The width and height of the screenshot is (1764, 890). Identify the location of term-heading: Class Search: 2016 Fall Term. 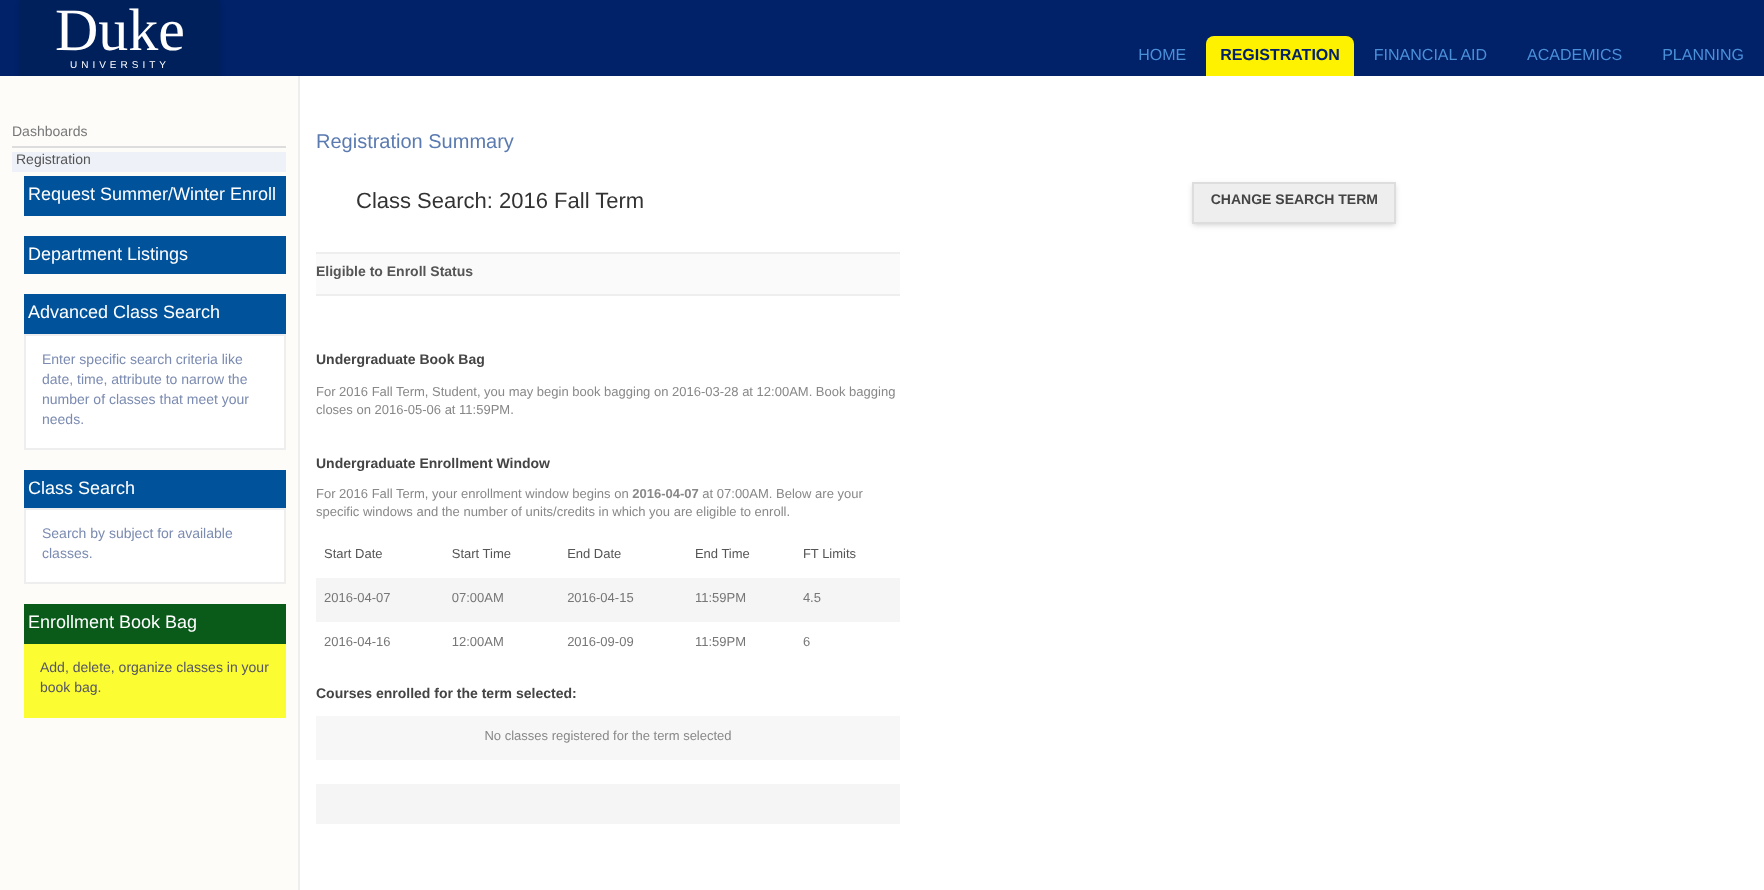
(500, 203).